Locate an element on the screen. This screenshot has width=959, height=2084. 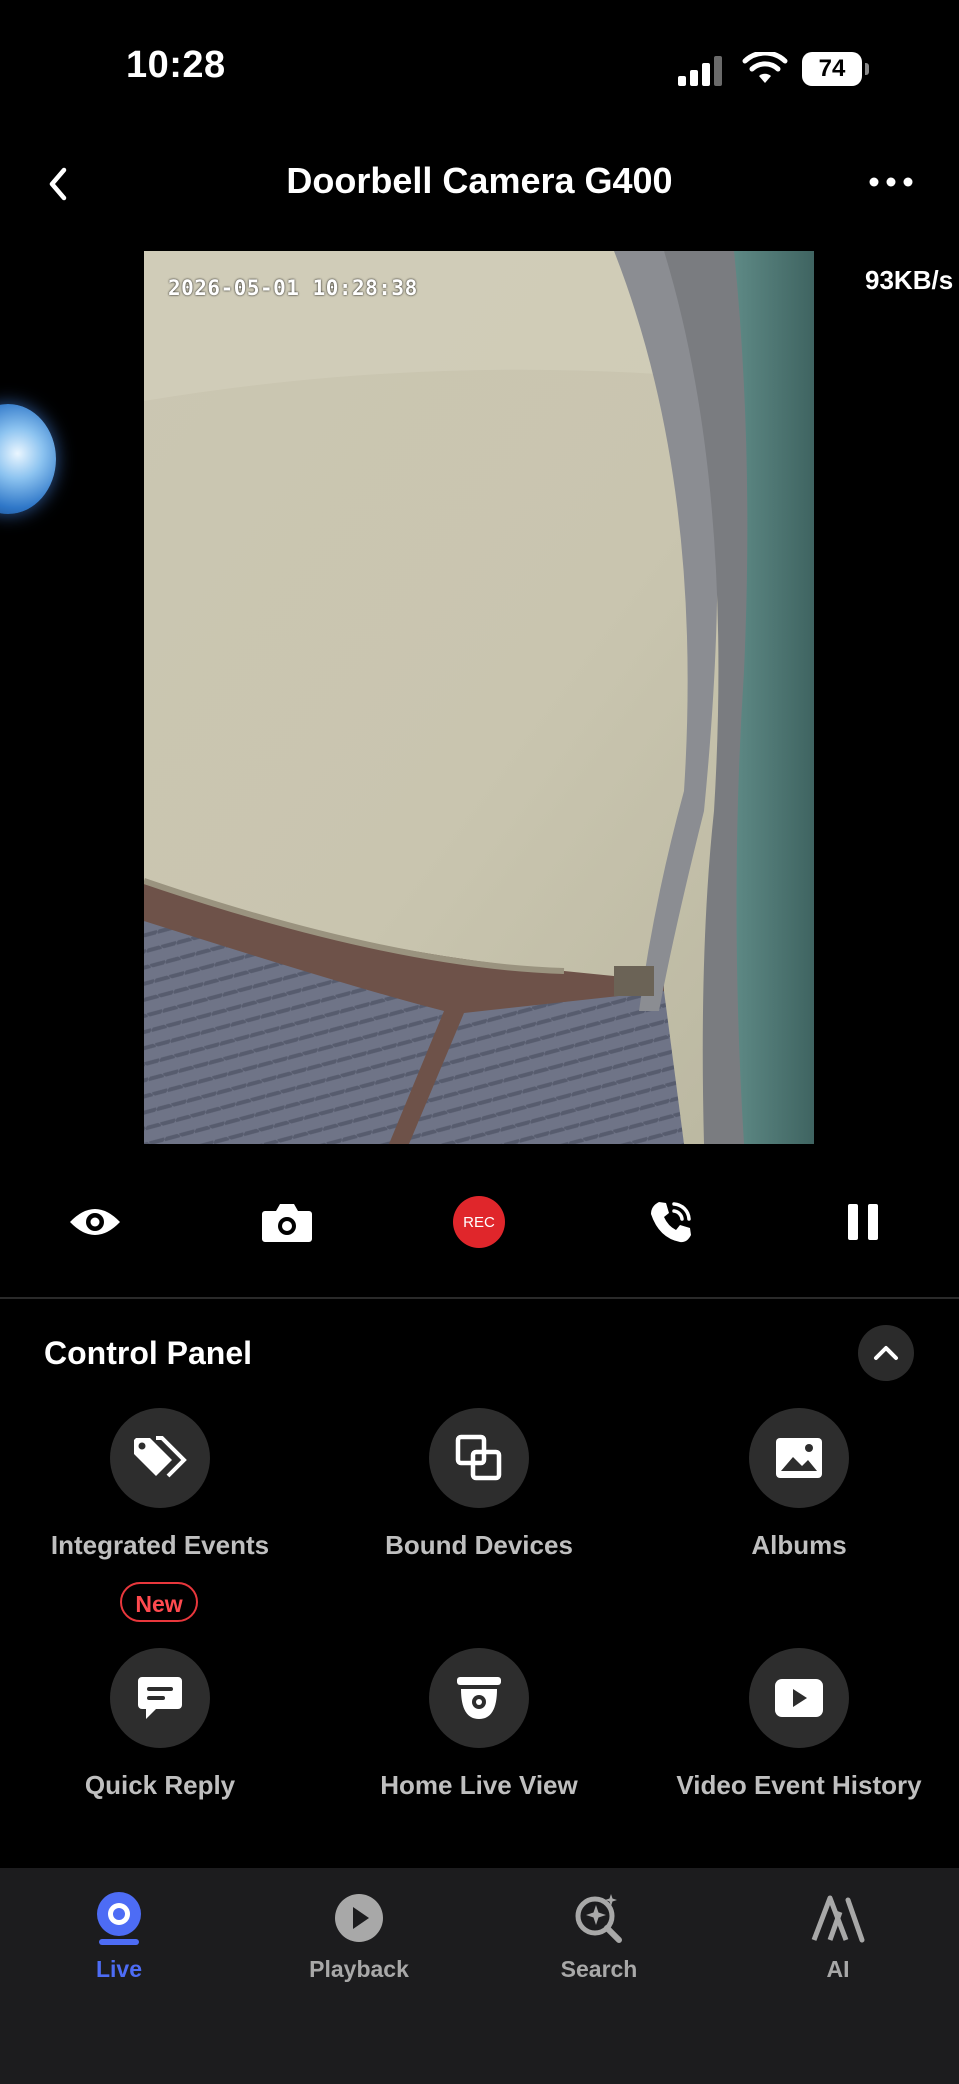
home-live-view-tile: Home Live View is located at coordinates (479, 1724).